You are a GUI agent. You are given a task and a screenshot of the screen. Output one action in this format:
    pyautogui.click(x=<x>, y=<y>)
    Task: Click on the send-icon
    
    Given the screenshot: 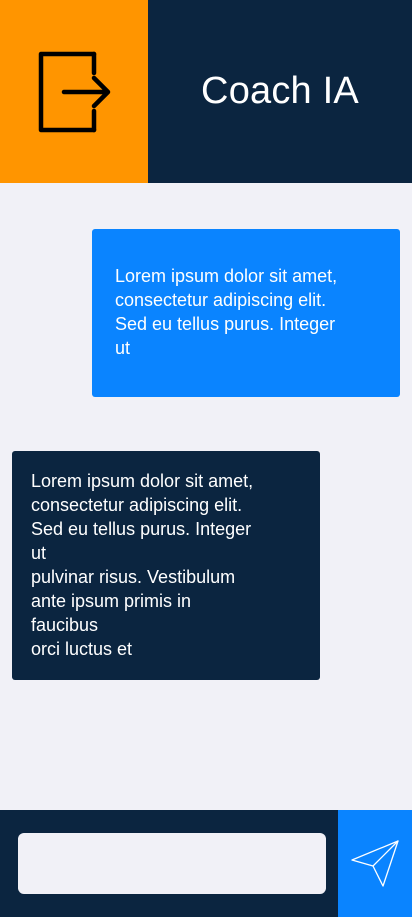 What is the action you would take?
    pyautogui.click(x=375, y=864)
    